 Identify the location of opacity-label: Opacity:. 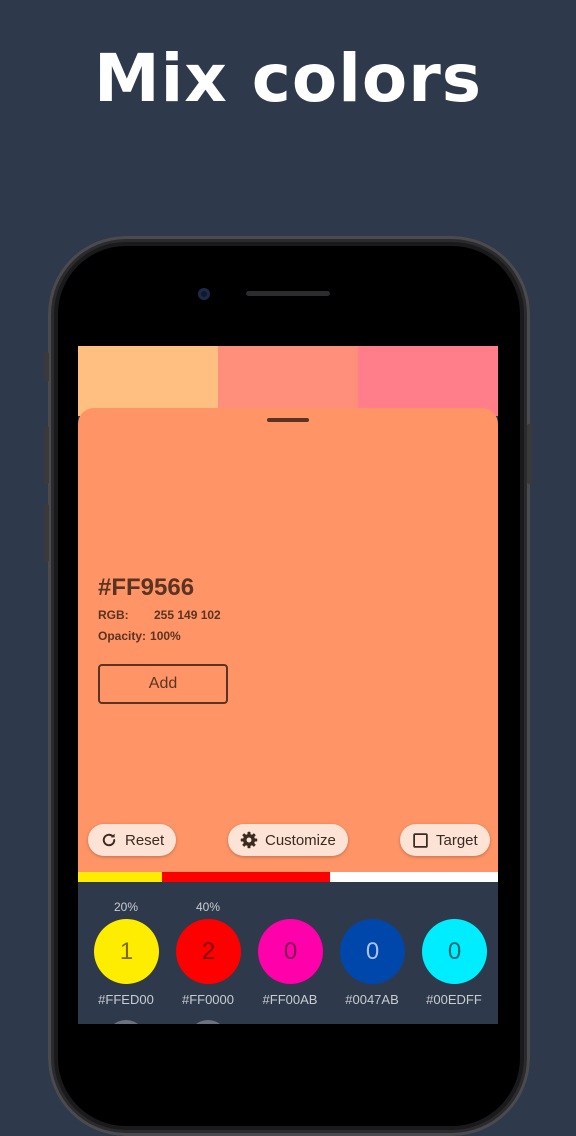
(122, 636).